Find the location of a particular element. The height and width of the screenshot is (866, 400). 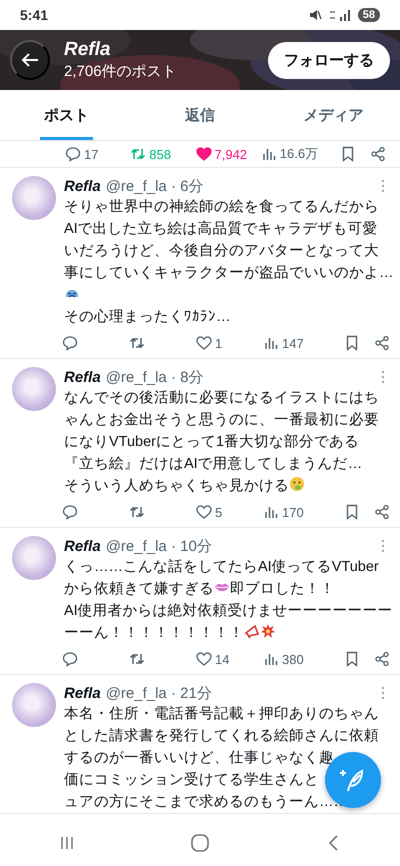

burst-icon is located at coordinates (268, 631).